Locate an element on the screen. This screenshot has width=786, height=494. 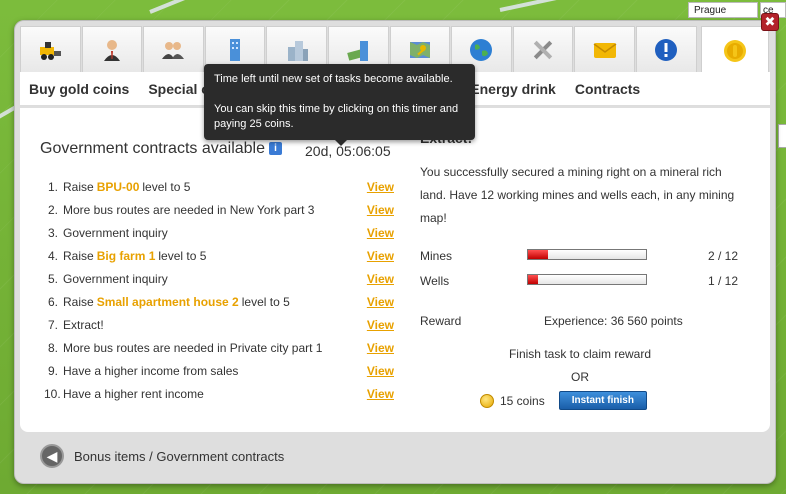
contracts-timer: 20d, 05:06:05 is located at coordinates (348, 151).